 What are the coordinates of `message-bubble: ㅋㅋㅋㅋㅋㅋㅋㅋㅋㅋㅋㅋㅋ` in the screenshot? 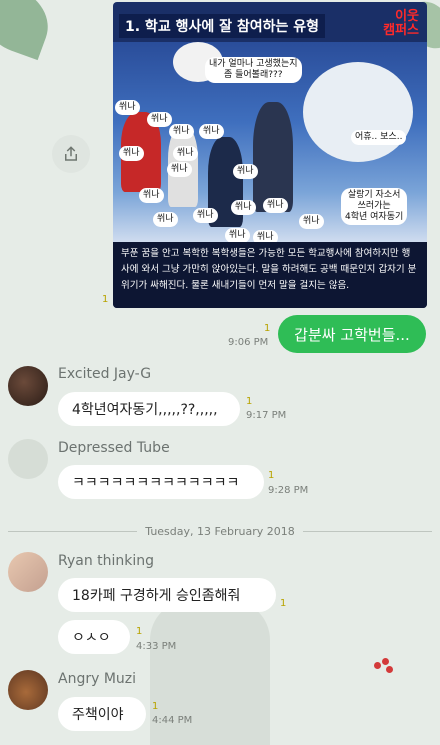 It's located at (161, 482).